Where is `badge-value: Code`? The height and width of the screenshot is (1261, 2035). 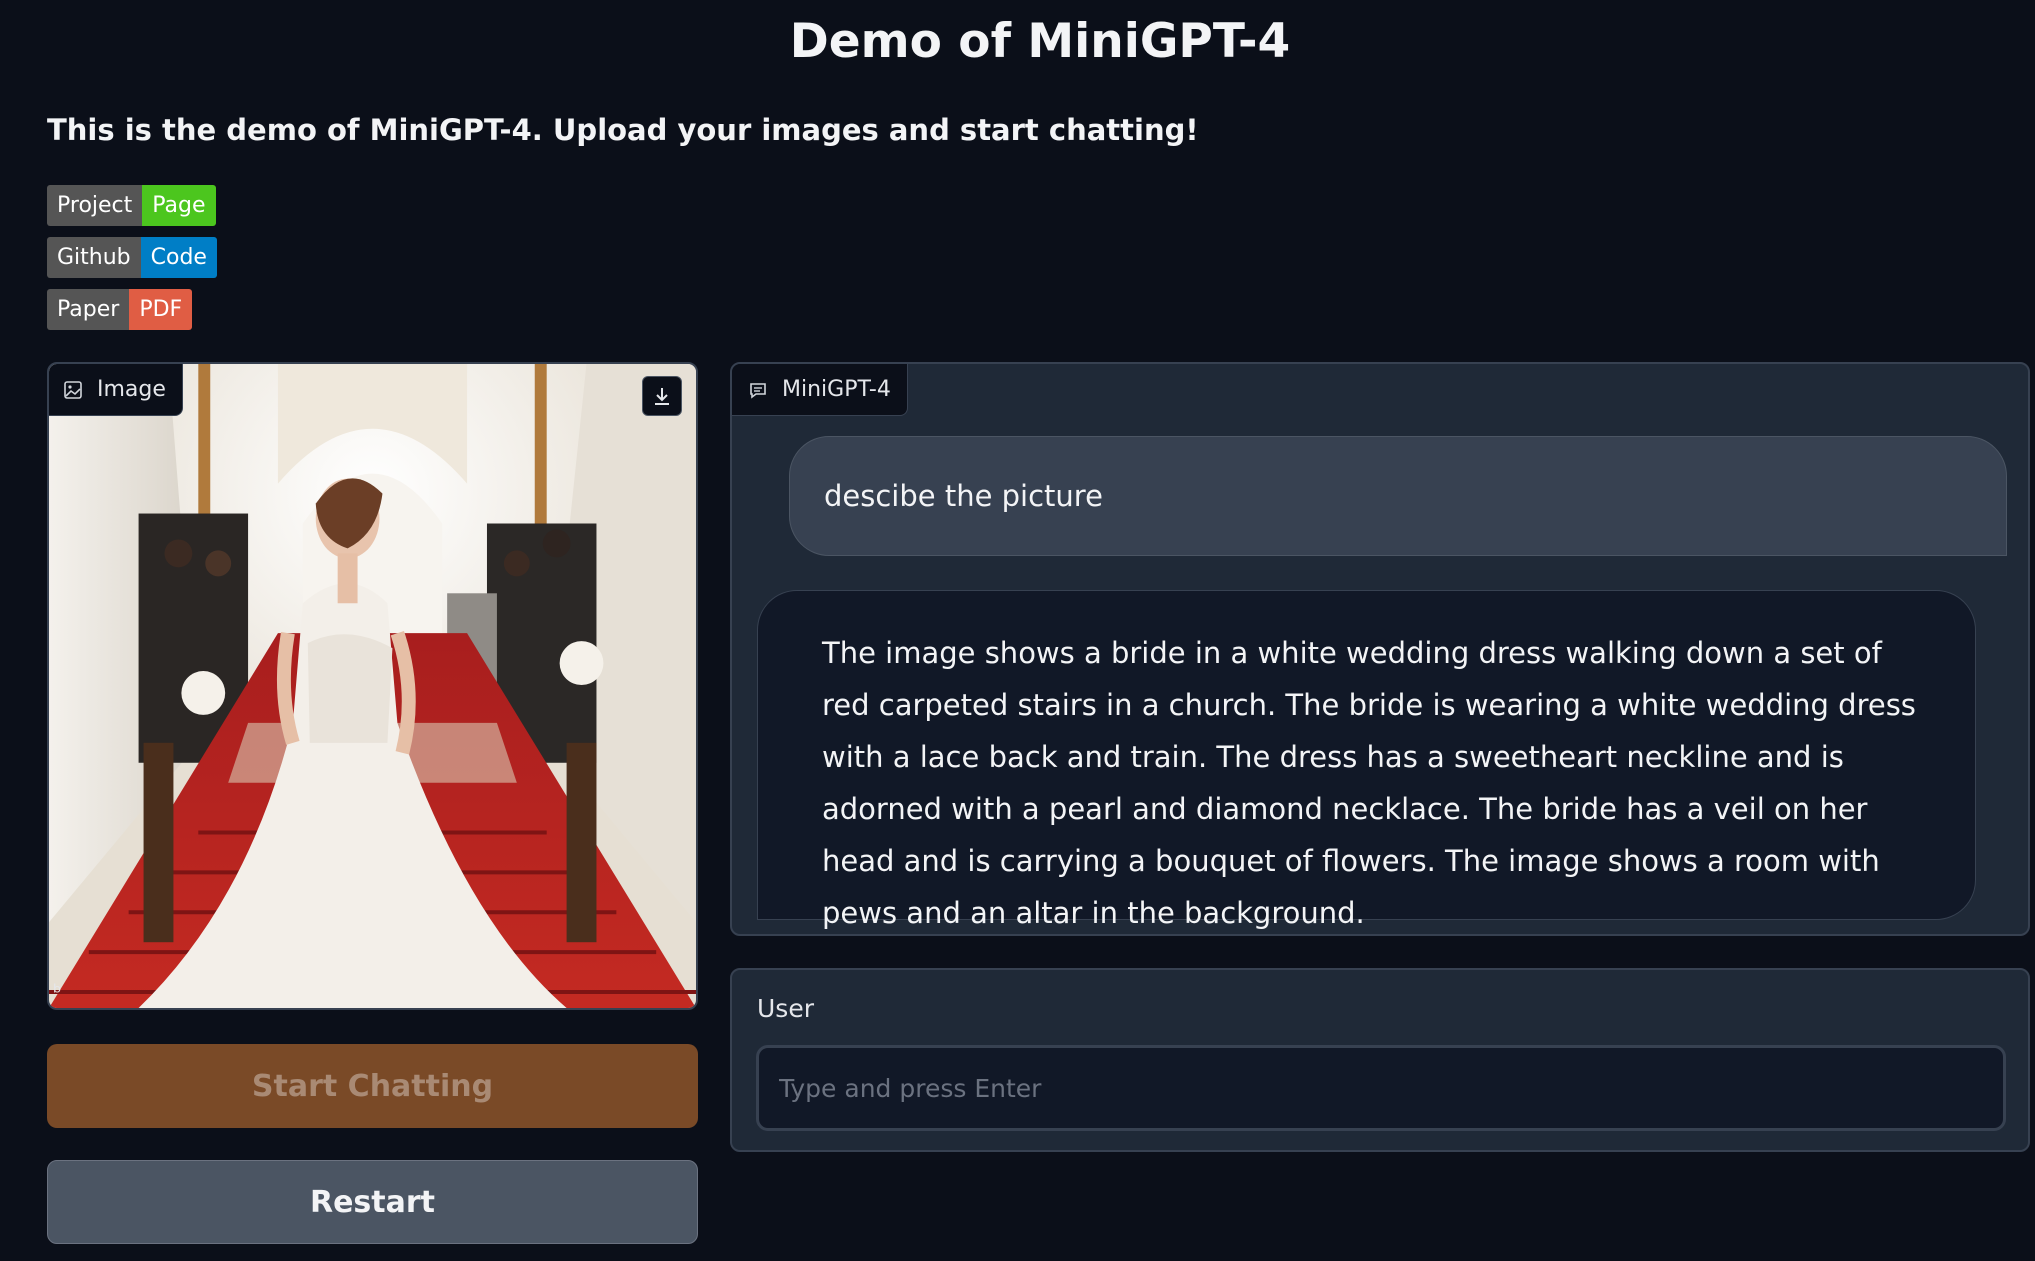 badge-value: Code is located at coordinates (178, 257).